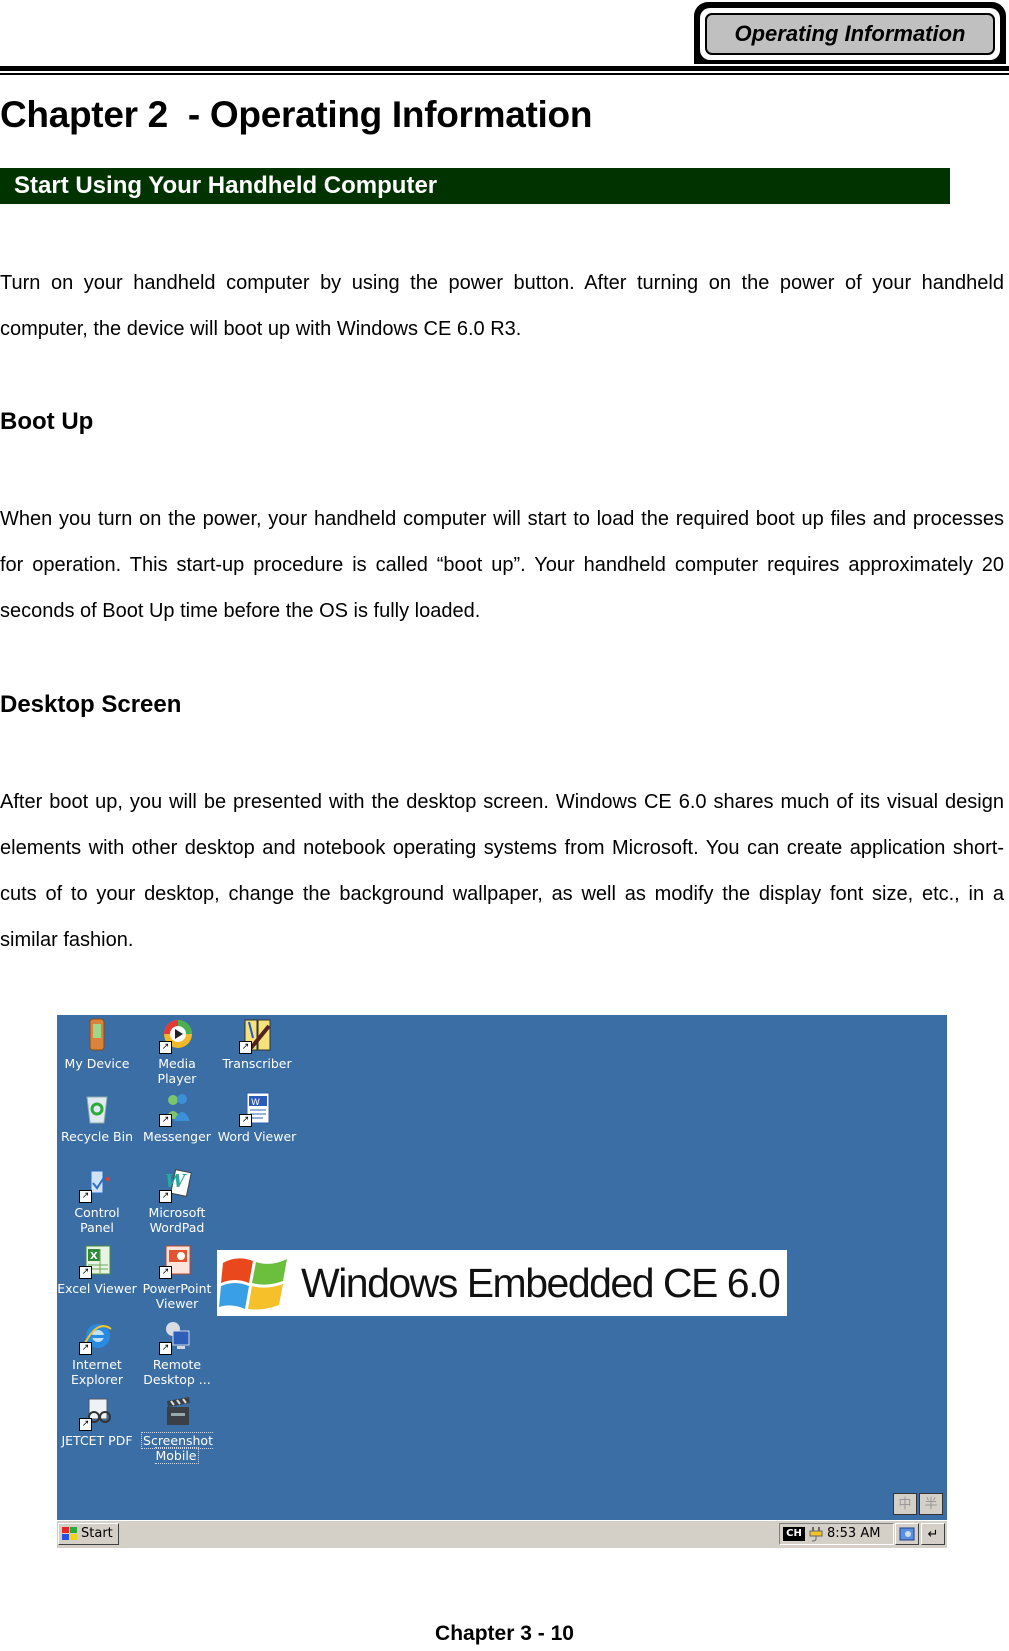  What do you see at coordinates (504, 74) in the screenshot?
I see `header-rule-thin` at bounding box center [504, 74].